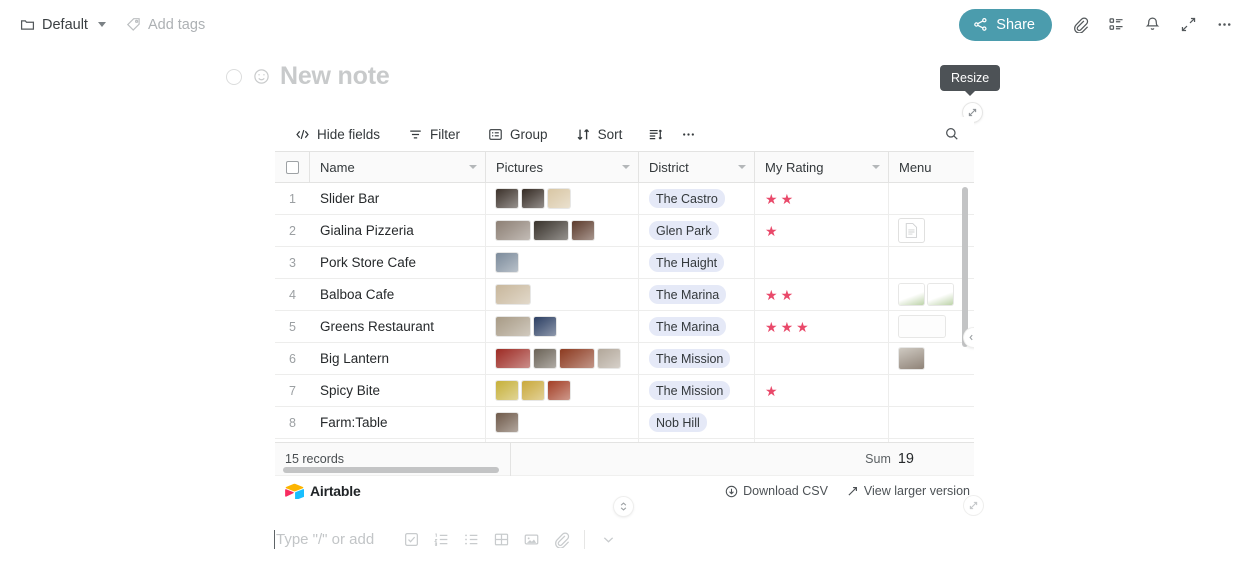  I want to click on image-icon, so click(531, 539).